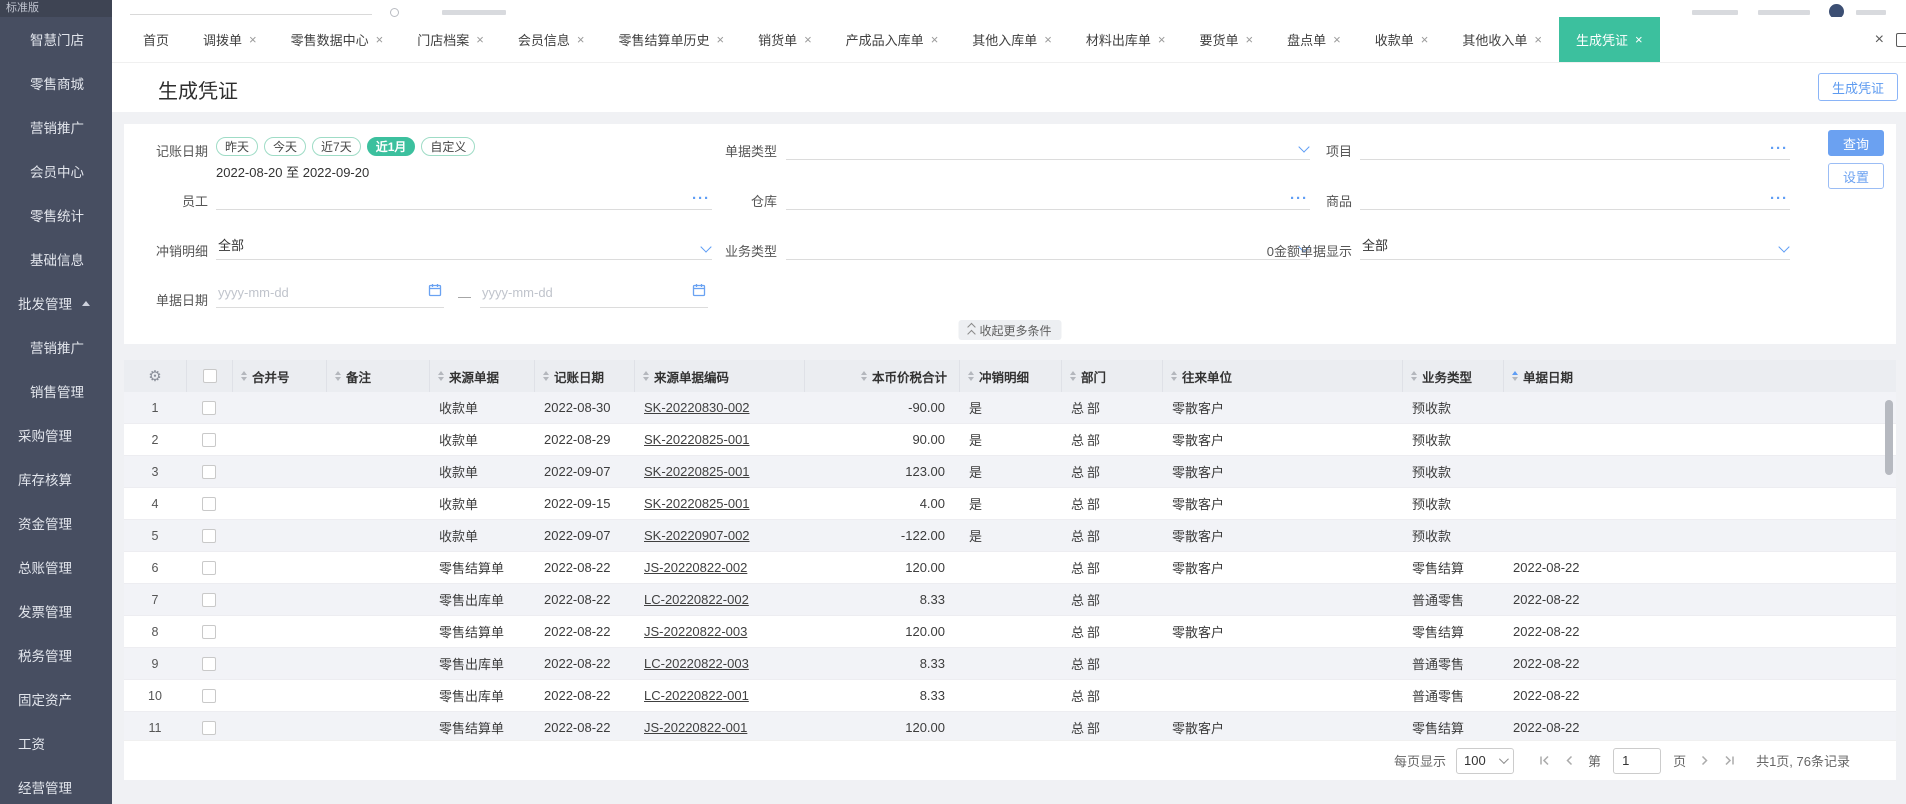 The image size is (1906, 804). I want to click on source-doc-link: LC-20220822-002, so click(696, 599).